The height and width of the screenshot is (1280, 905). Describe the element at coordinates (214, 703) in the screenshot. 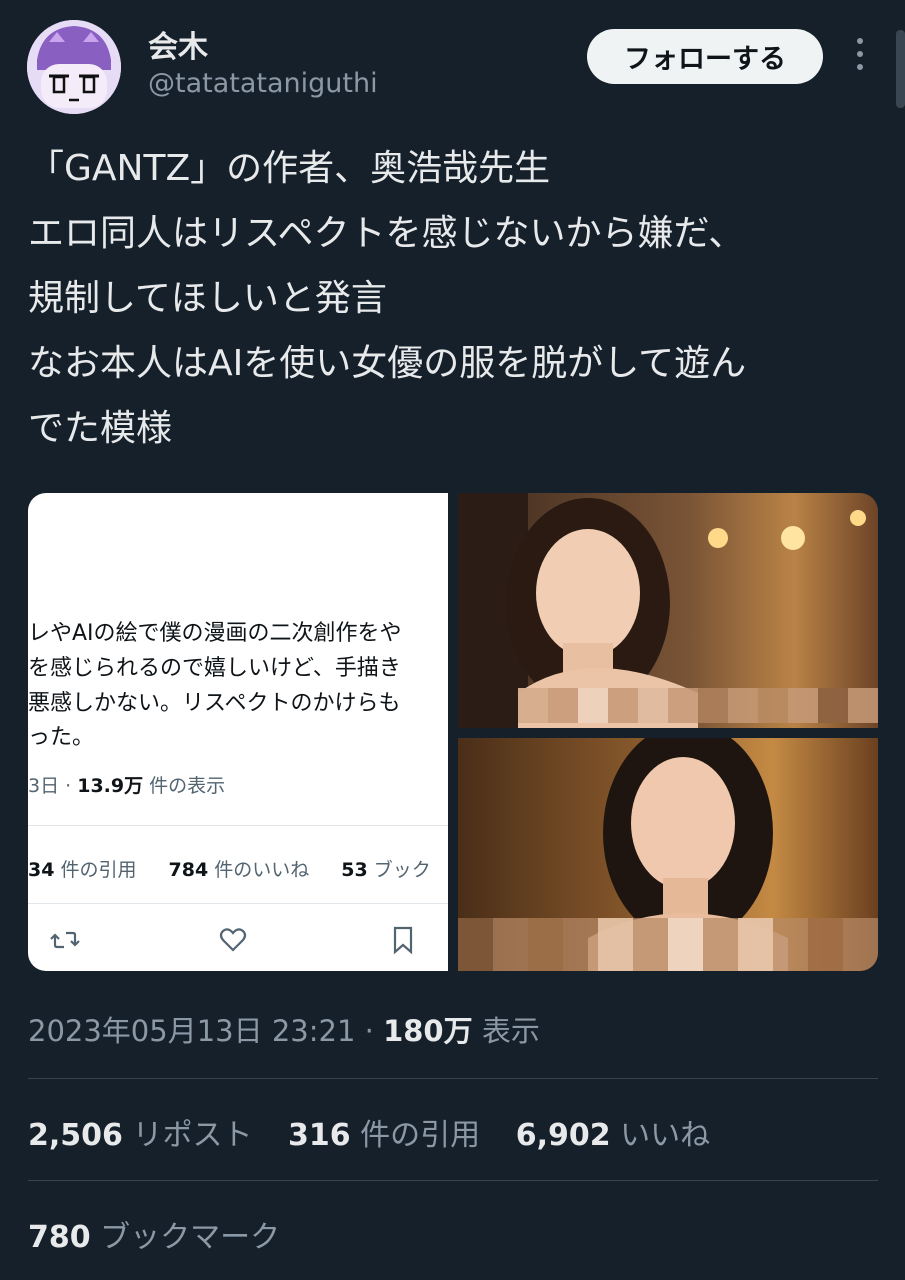

I see `screenshot-text-line: 悪感しかない。リスペクトのかけらも` at that location.